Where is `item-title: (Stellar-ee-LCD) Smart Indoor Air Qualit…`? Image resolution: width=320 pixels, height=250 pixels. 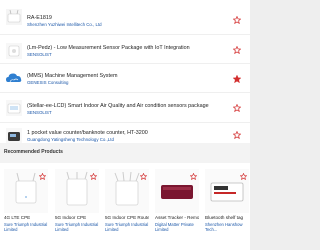 item-title: (Stellar-ee-LCD) Smart Indoor Air Qualit… is located at coordinates (118, 106).